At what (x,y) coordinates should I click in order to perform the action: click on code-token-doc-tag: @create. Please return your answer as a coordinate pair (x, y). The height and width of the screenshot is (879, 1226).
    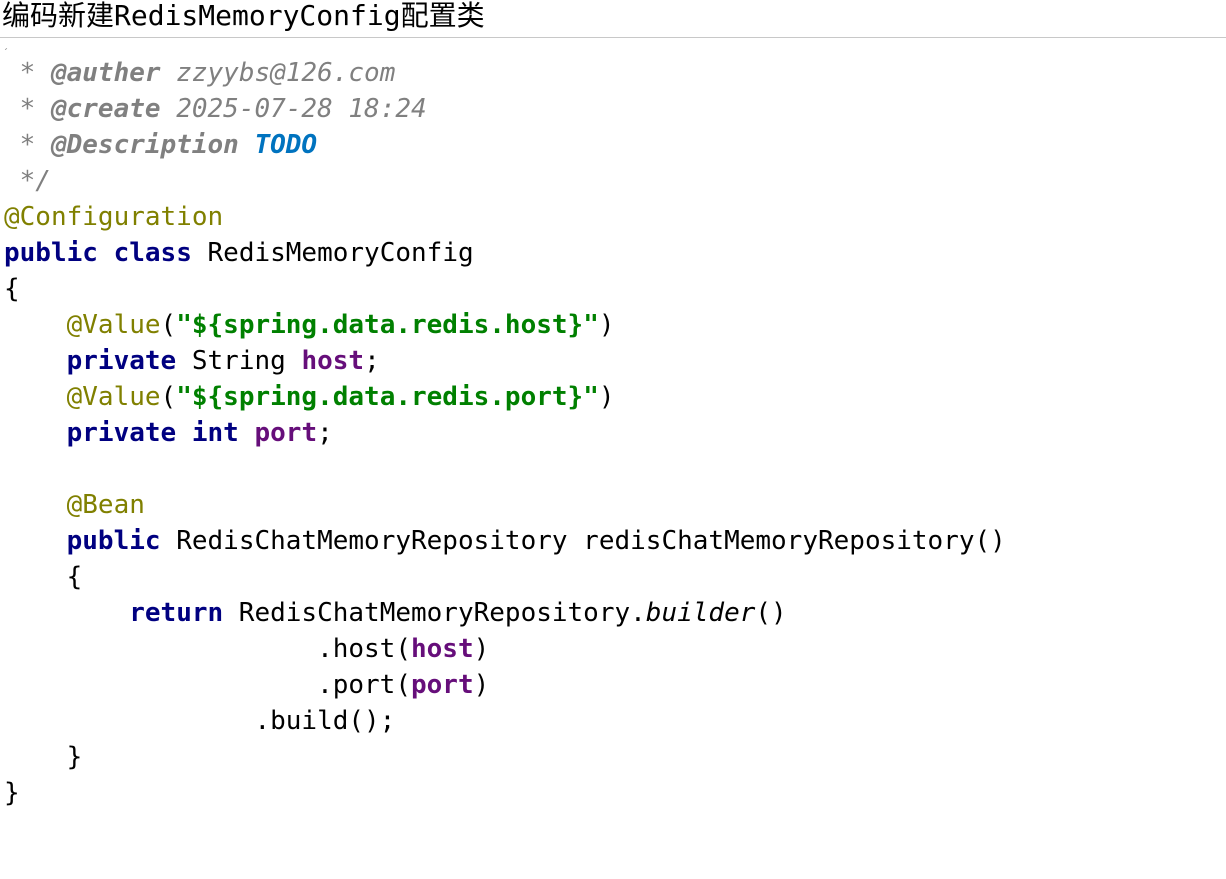
    Looking at the image, I should click on (105, 109).